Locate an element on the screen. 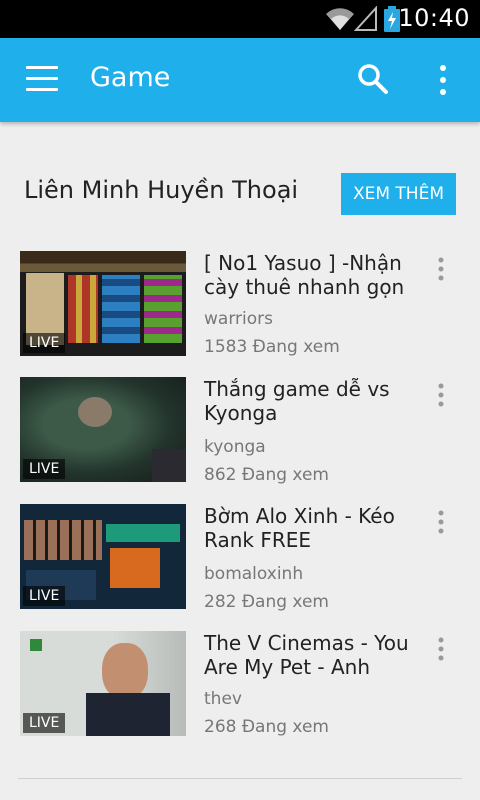  viewer-count: 282 Đang xem is located at coordinates (266, 602).